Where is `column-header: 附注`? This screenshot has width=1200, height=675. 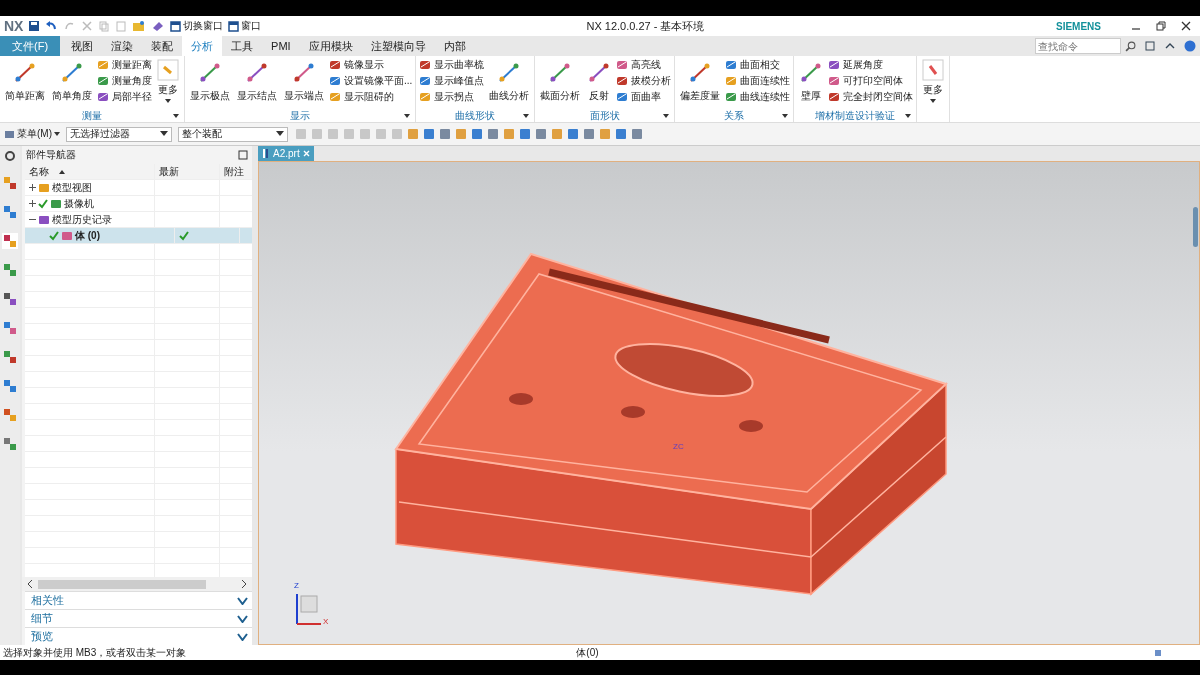
column-header: 附注 is located at coordinates (236, 171).